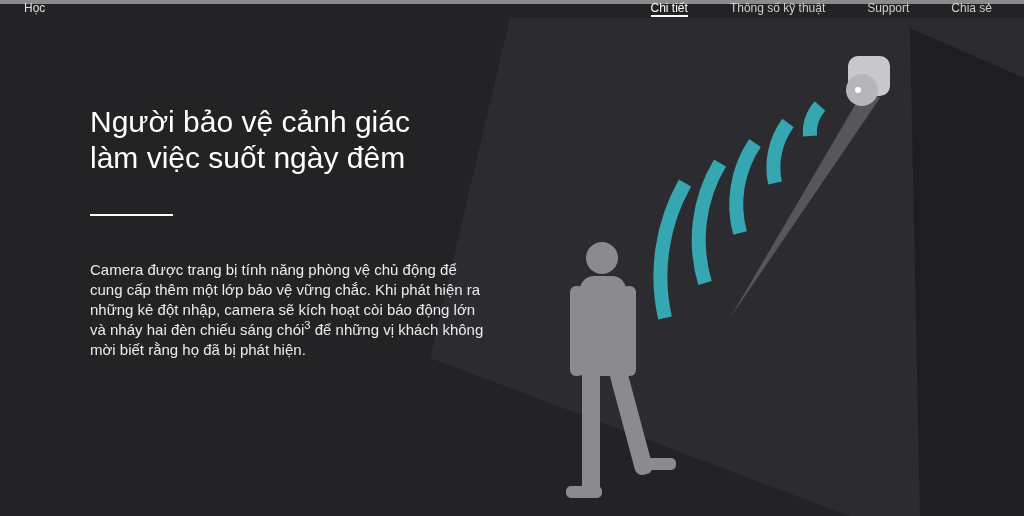 The image size is (1024, 516). Describe the element at coordinates (287, 310) in the screenshot. I see `hero-description: Camera được trang bị tính năng phòng vệ chủ động để cung cấp thêm một lớp bảo vệ vững chắc. Khi phát hiện ra những kẻ đột nhập, camera sẽ kích hoạt còi báo động lớn và nháy hai đèn chiếu sáng chói$^{3}$ để những vị khách không mời biết rằng họ đã bị phát hiện.` at that location.